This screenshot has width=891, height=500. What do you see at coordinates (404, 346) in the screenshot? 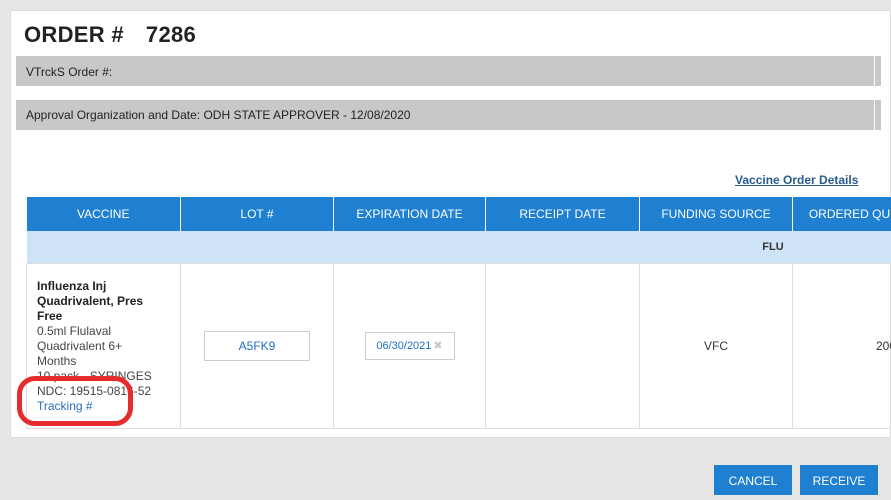
I see `expiration-date-value: 06/30/2021` at bounding box center [404, 346].